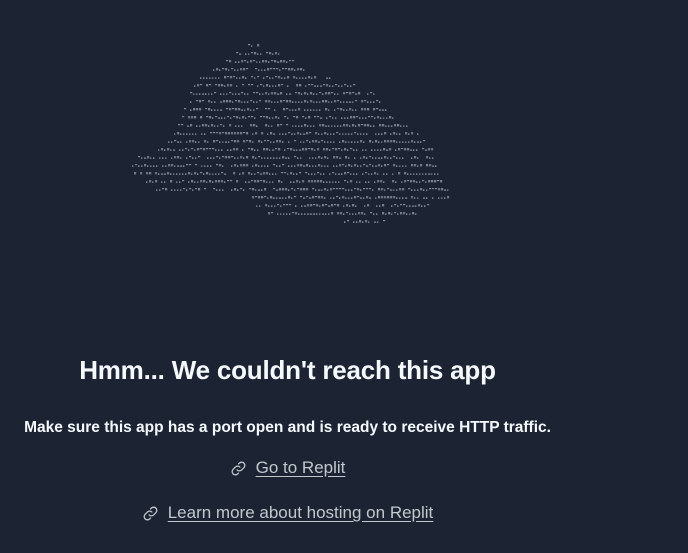 This screenshot has width=688, height=553. Describe the element at coordinates (287, 468) in the screenshot. I see `go-to-replit-link: Go to Replit` at that location.